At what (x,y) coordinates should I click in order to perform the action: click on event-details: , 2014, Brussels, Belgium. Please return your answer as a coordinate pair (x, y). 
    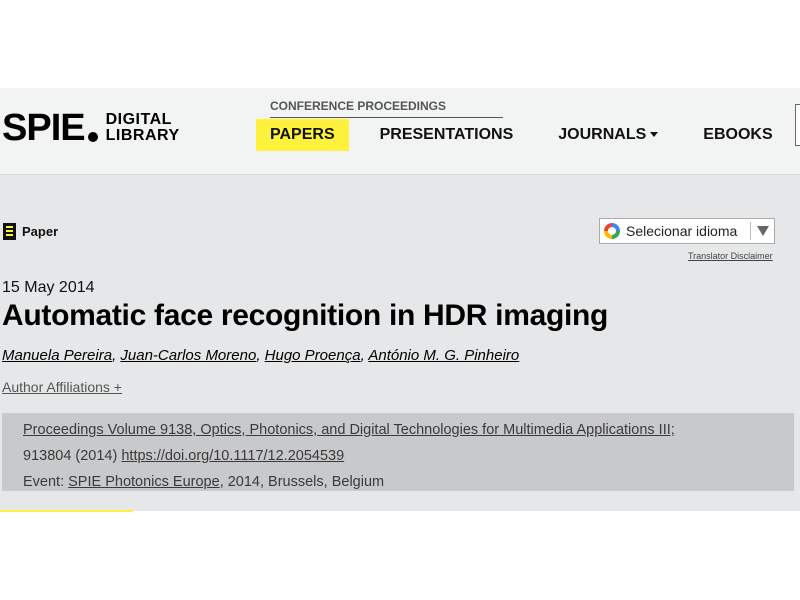
    Looking at the image, I should click on (302, 482).